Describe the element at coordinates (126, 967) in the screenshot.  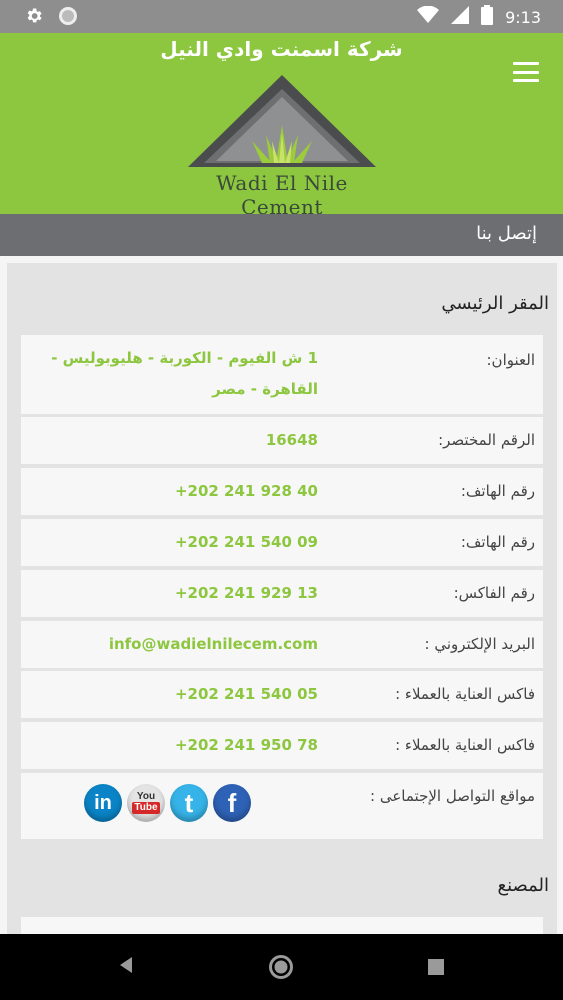
I see `back-icon` at that location.